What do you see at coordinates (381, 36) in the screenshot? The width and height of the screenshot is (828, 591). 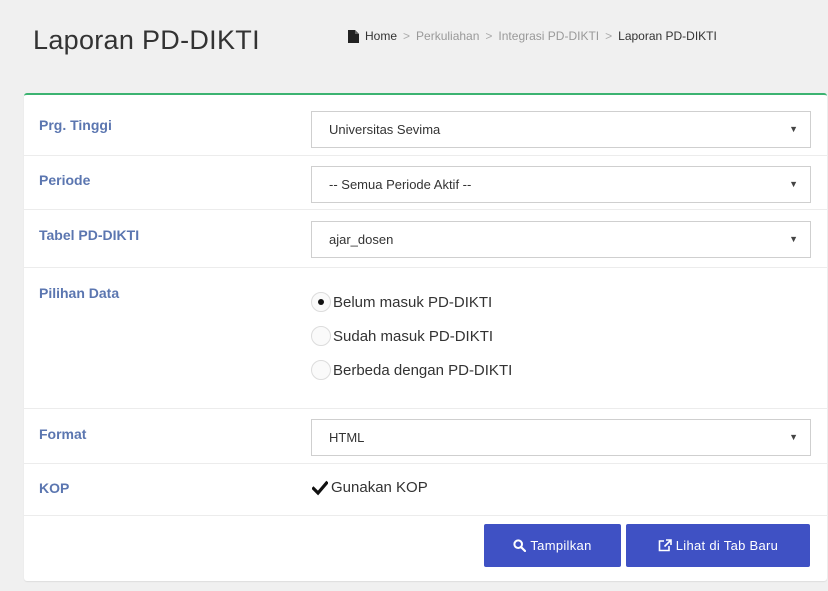 I see `breadcrumb-home-link: Home` at bounding box center [381, 36].